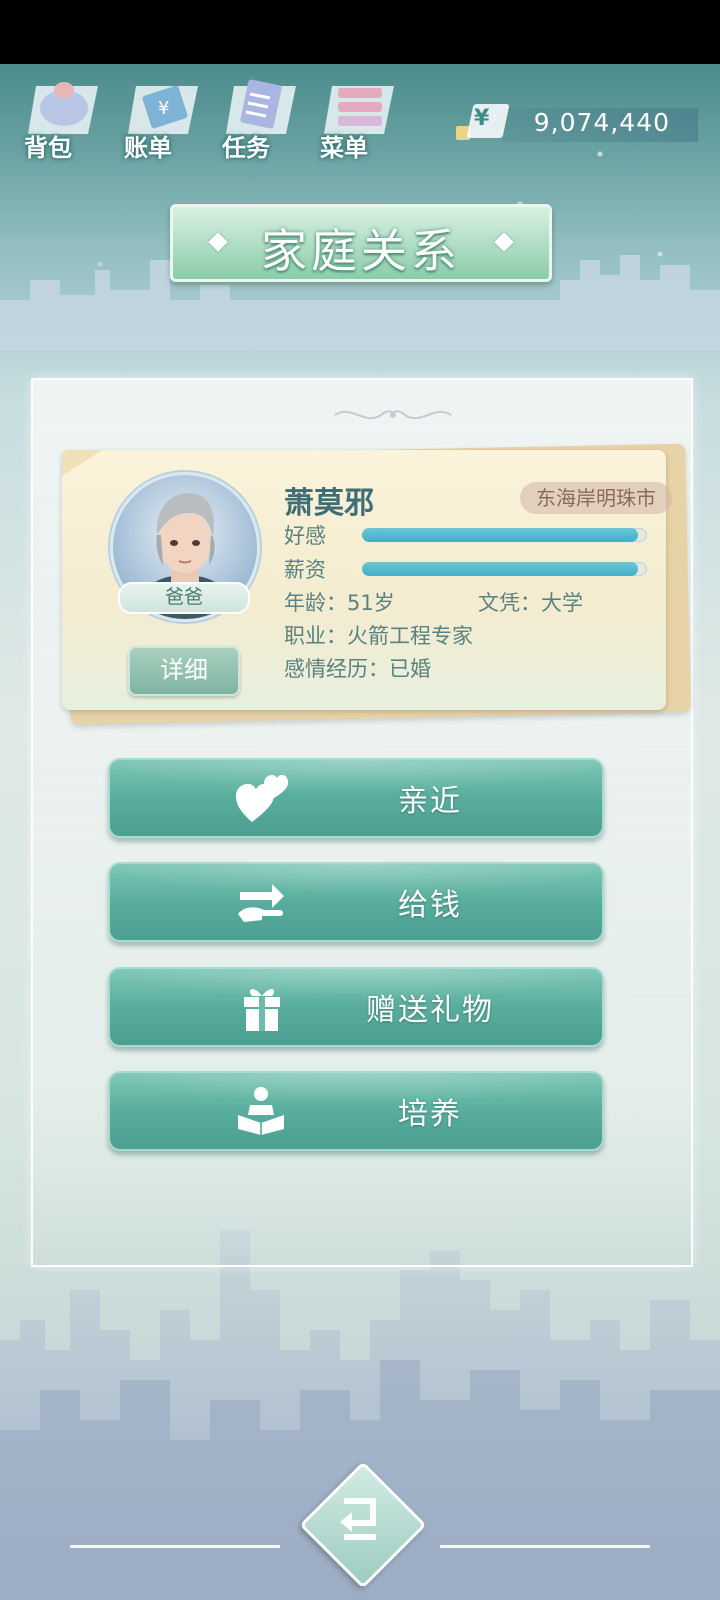 This screenshot has width=720, height=1600. Describe the element at coordinates (184, 598) in the screenshot. I see `relation-tag: 爸爸` at that location.